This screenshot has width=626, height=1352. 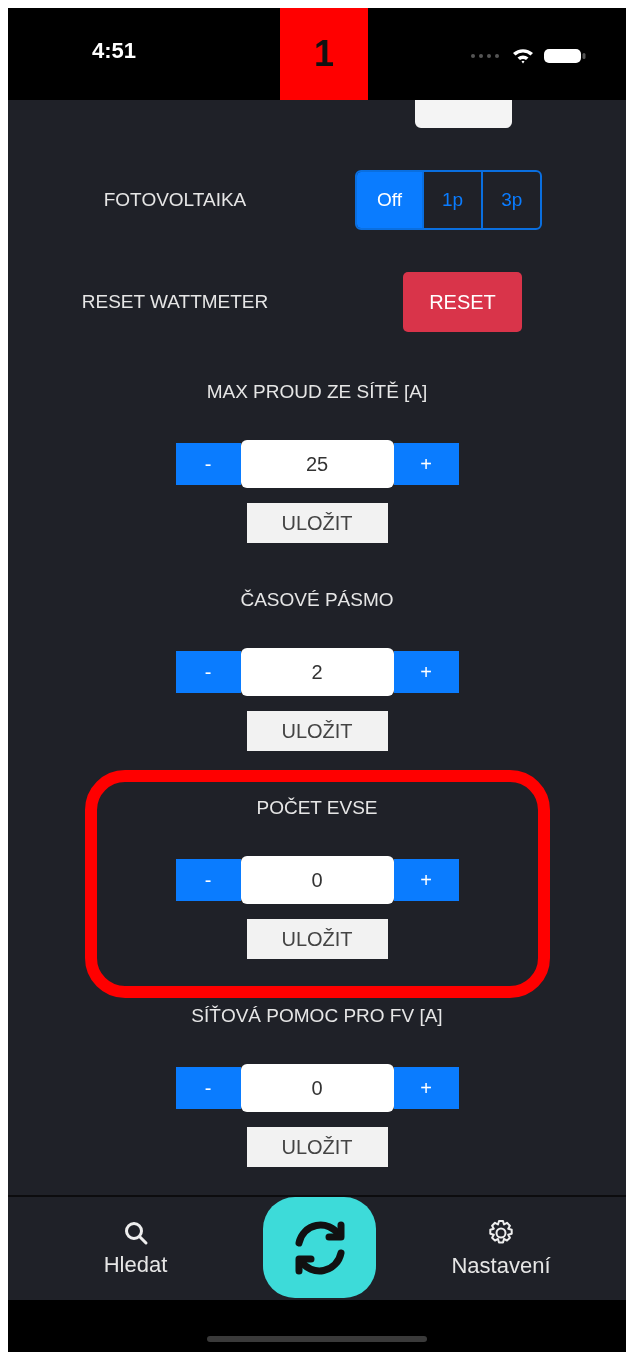 What do you see at coordinates (114, 51) in the screenshot?
I see `status-time: 4:51` at bounding box center [114, 51].